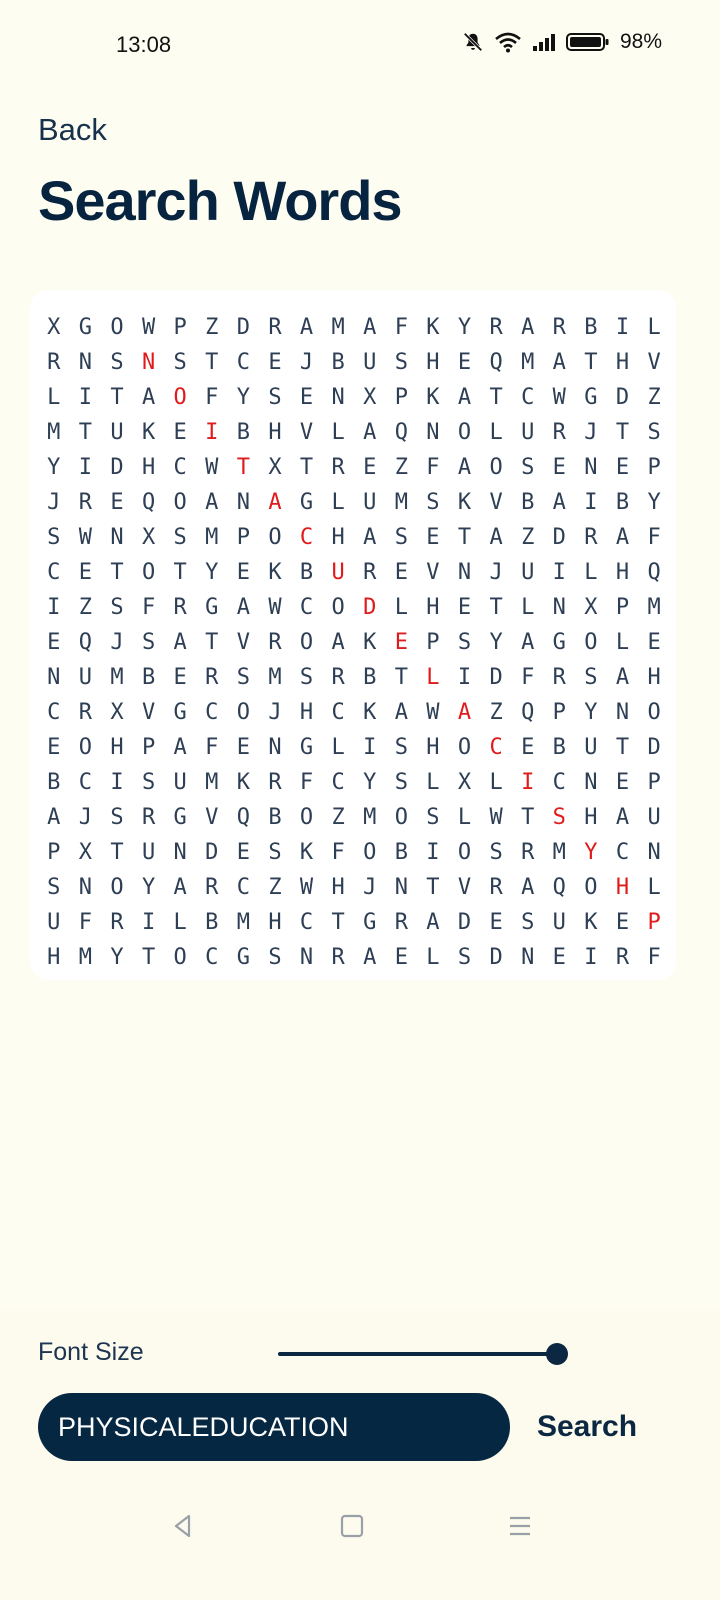  Describe the element at coordinates (354, 537) in the screenshot. I see `grid-row: SWNXSMPOCHASETAZDRAF` at that location.